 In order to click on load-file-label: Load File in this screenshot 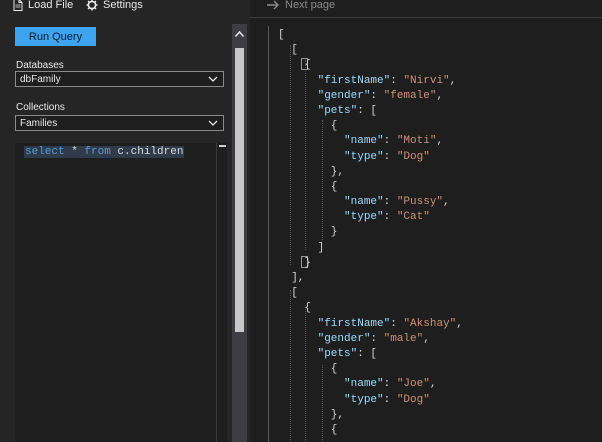, I will do `click(51, 5)`.